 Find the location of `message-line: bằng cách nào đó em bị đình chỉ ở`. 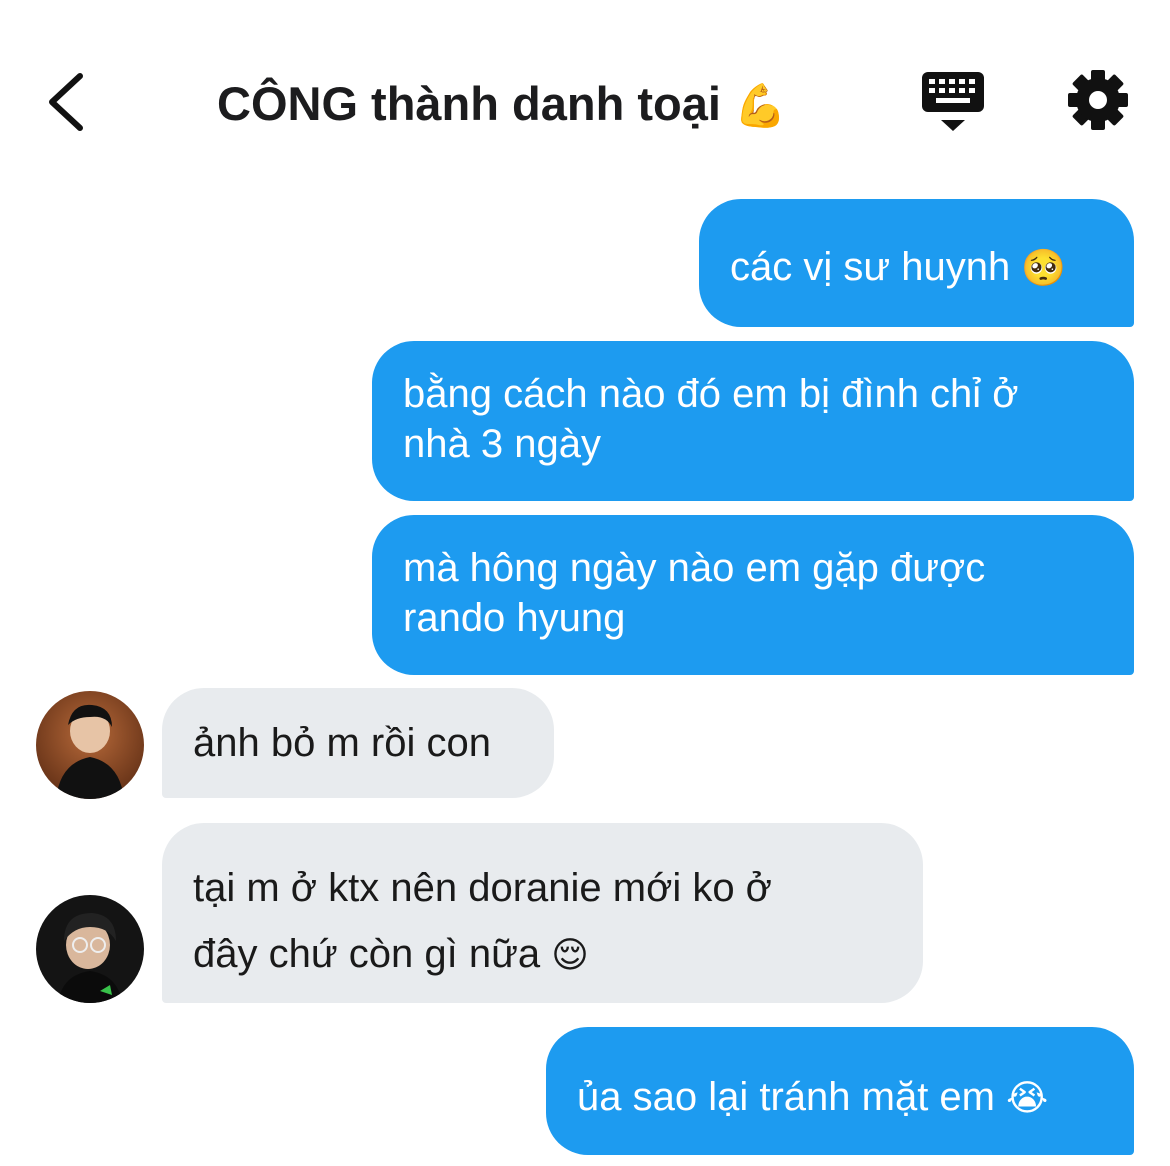

message-line: bằng cách nào đó em bị đình chỉ ở is located at coordinates (711, 394).